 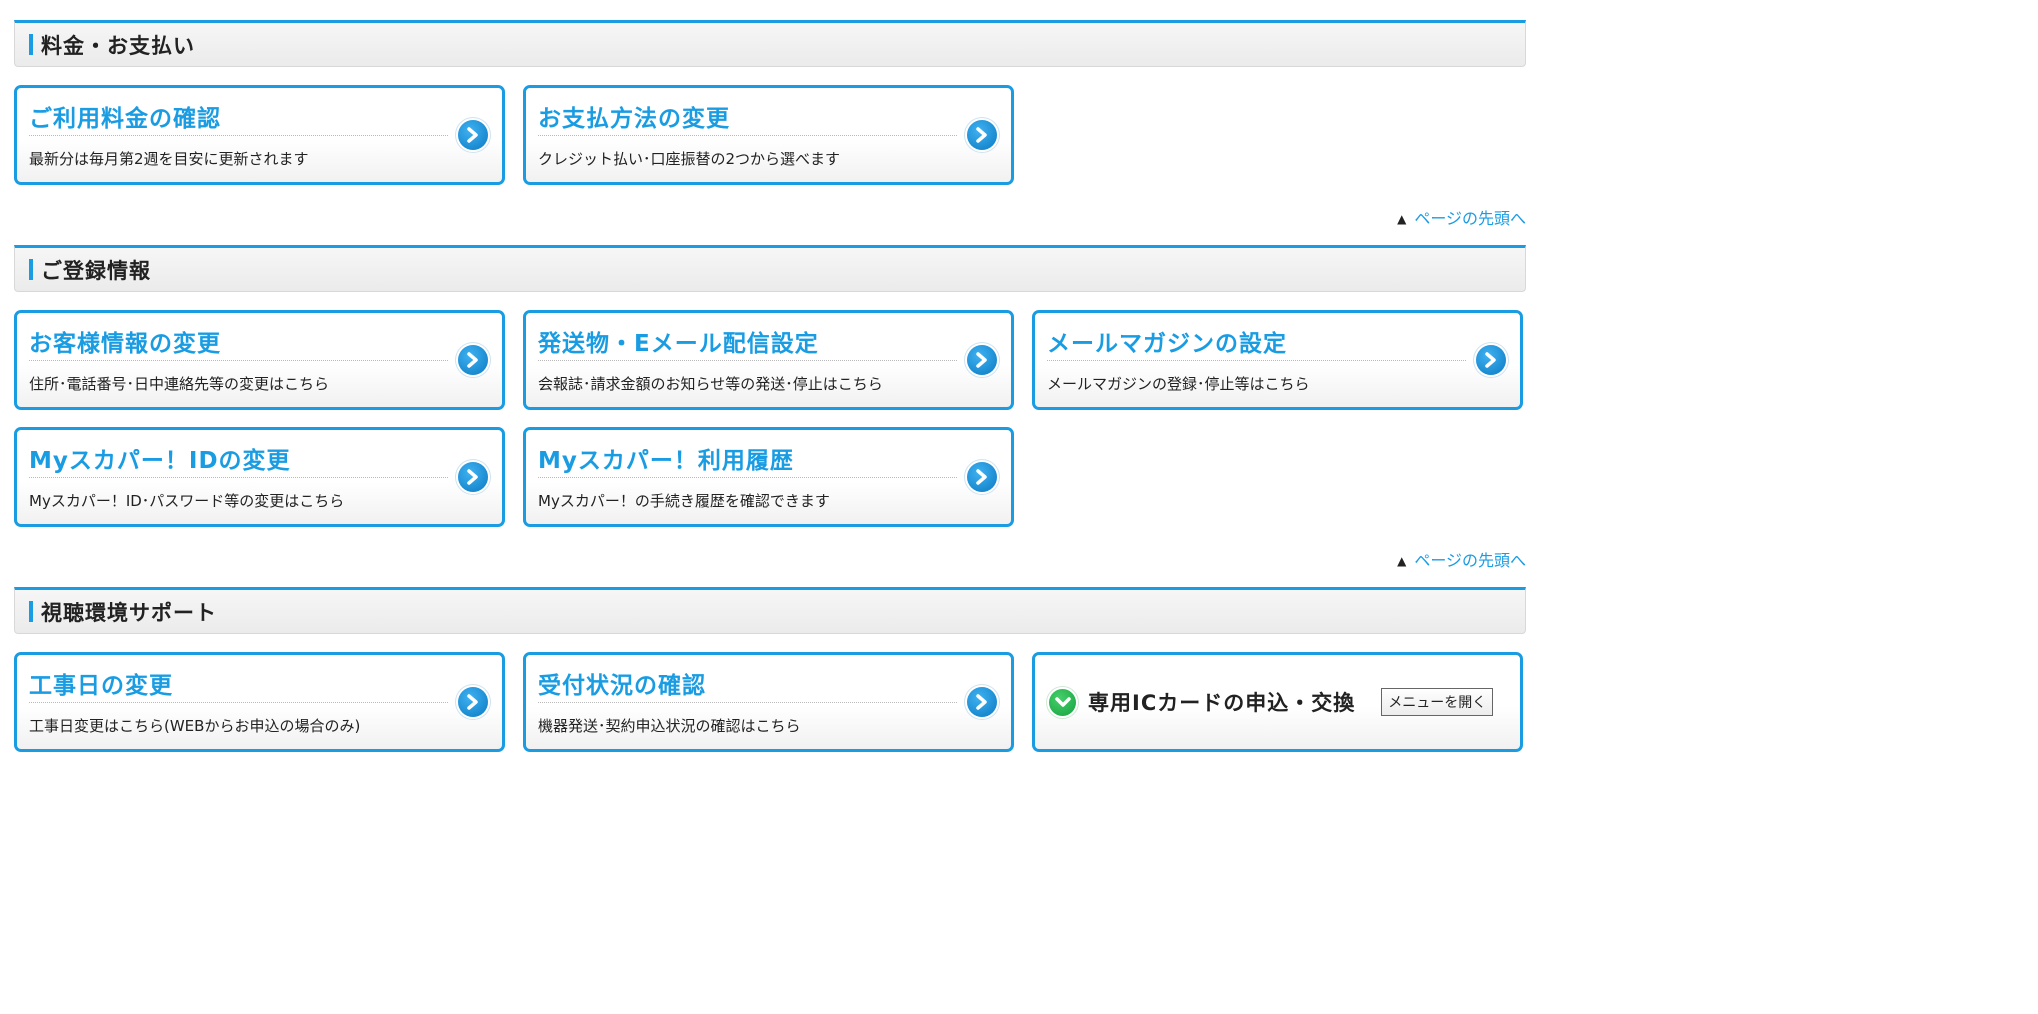 I want to click on section-header: 視聴環境サポート, so click(x=770, y=610).